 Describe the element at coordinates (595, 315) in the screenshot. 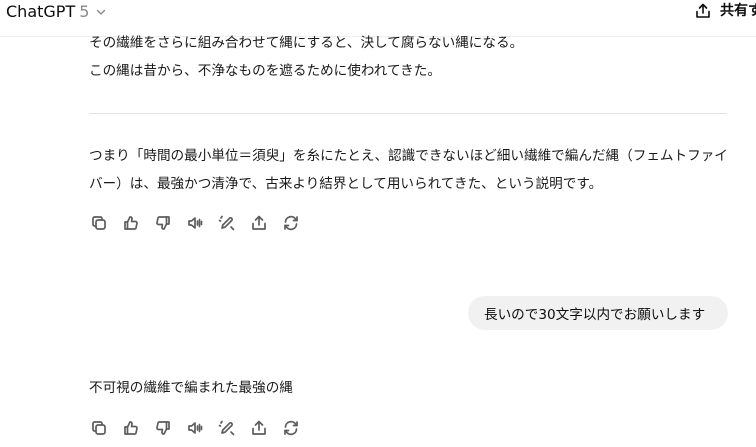

I see `user-message-text: 長いので30文字以内でお願いします` at that location.